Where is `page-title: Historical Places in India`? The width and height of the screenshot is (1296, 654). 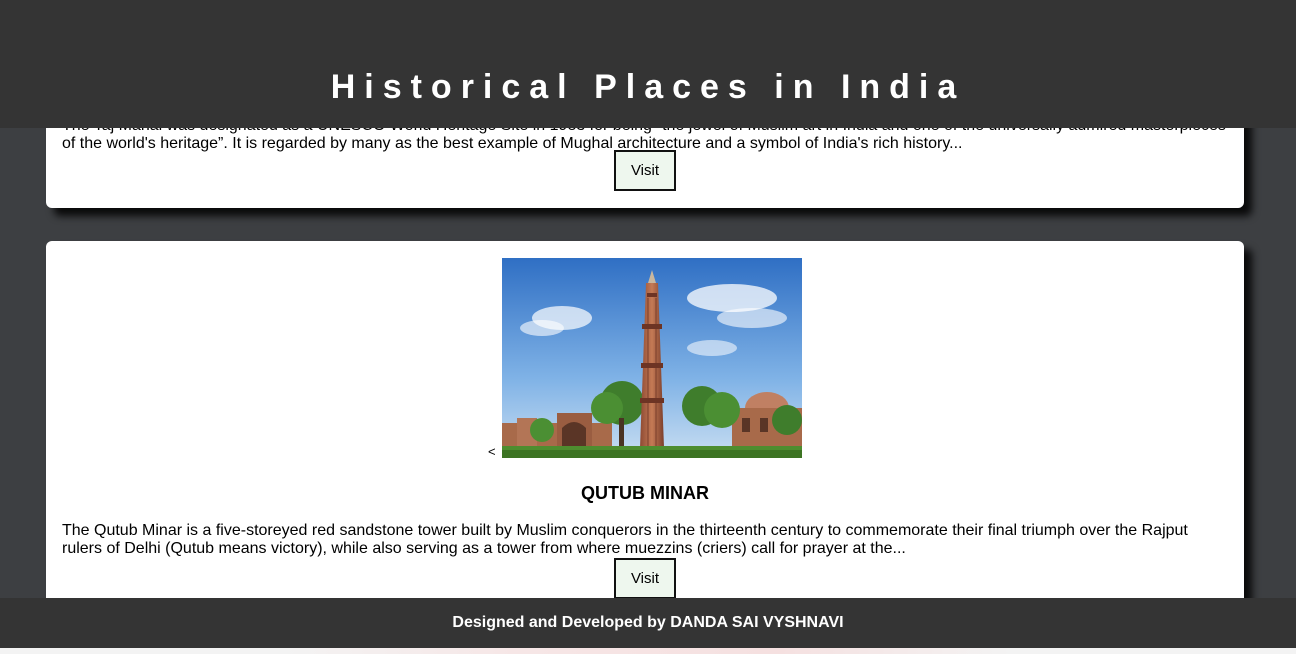
page-title: Historical Places in India is located at coordinates (648, 87).